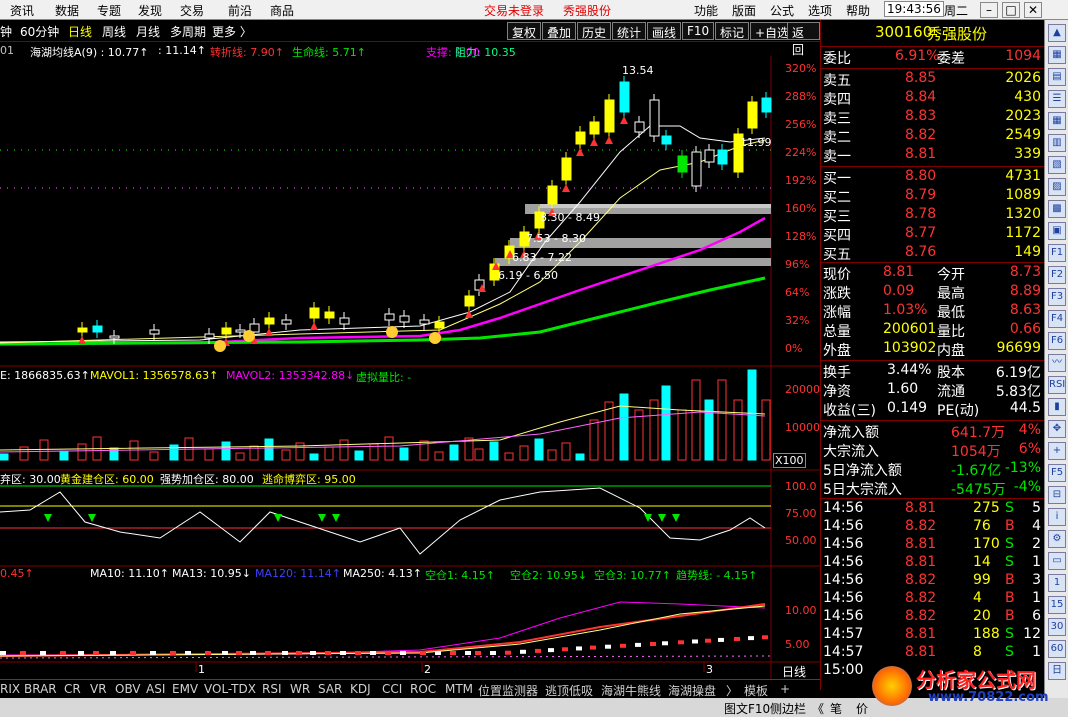  What do you see at coordinates (6, 31) in the screenshot?
I see `period-minute: 钟` at bounding box center [6, 31].